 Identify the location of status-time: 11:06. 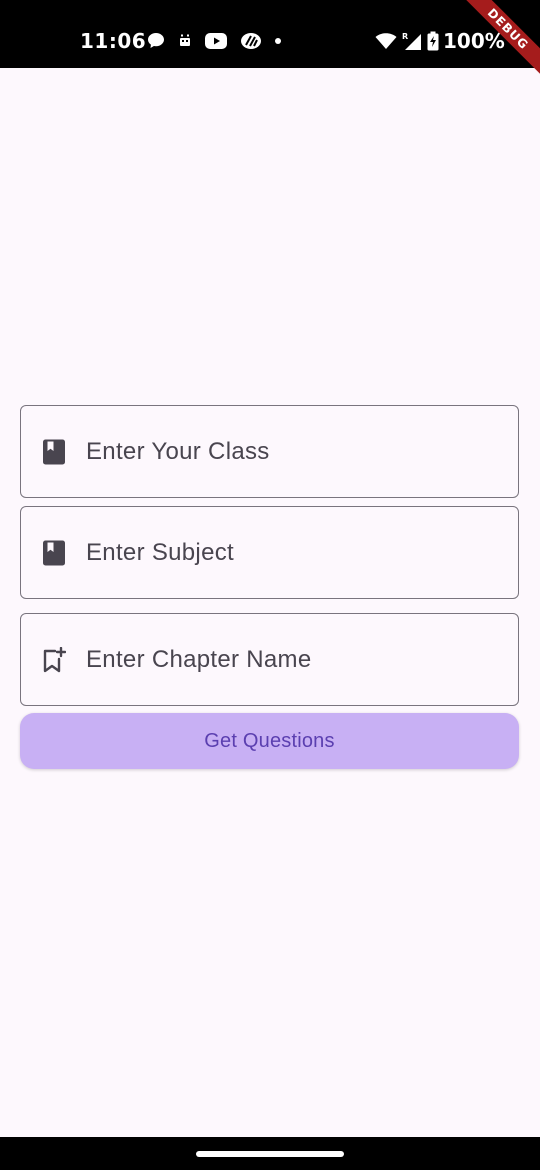
(113, 41).